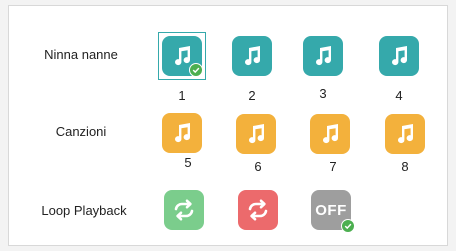 This screenshot has width=456, height=251. Describe the element at coordinates (333, 166) in the screenshot. I see `song-7-number: 7` at that location.